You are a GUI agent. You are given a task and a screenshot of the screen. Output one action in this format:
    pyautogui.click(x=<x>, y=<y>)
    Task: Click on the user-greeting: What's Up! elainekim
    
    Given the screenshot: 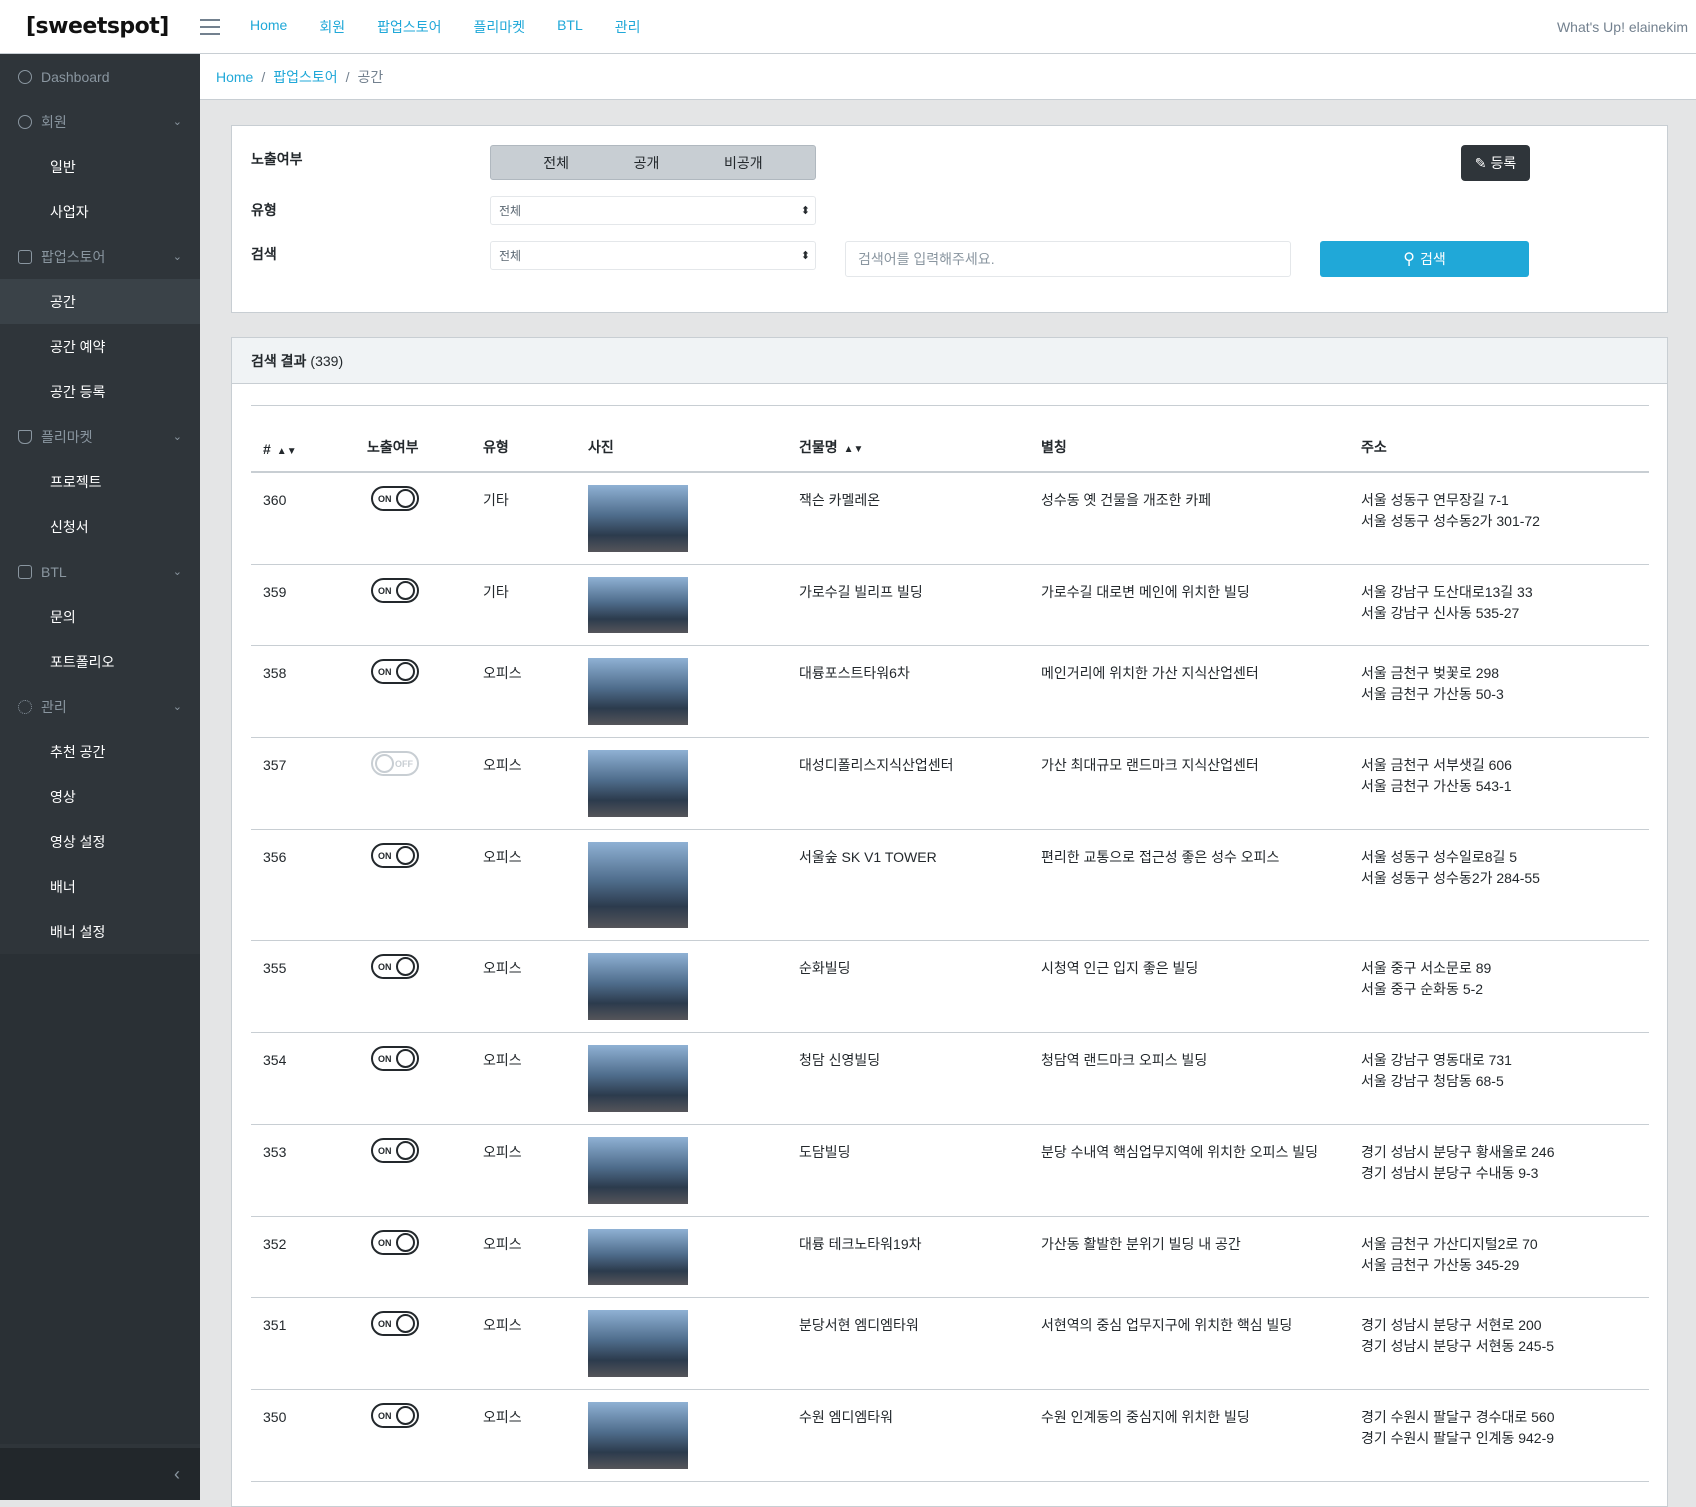 What is the action you would take?
    pyautogui.click(x=1622, y=27)
    